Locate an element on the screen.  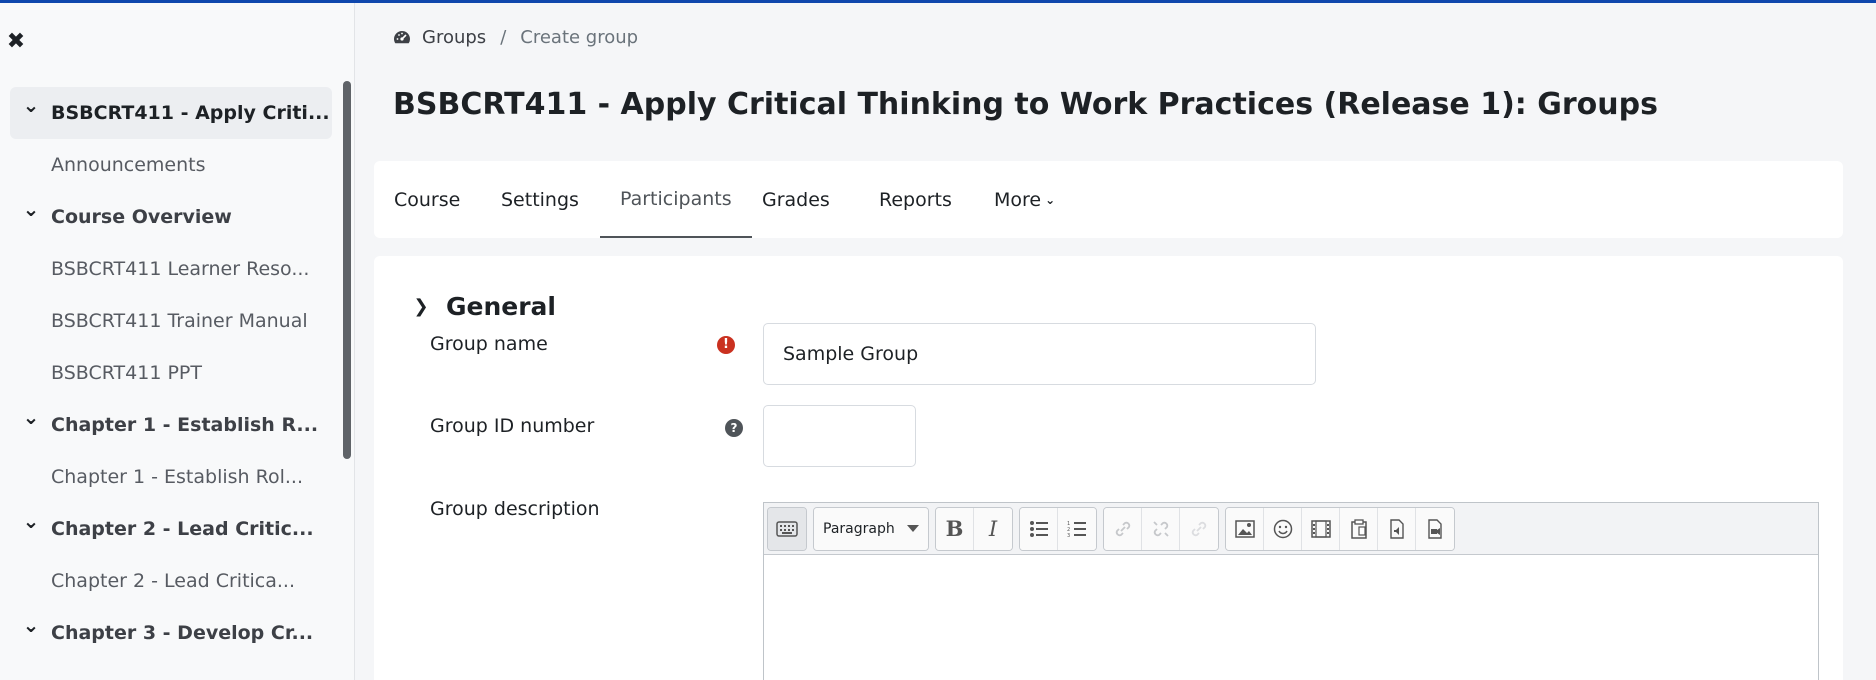
tab-reports: Reports is located at coordinates (915, 199).